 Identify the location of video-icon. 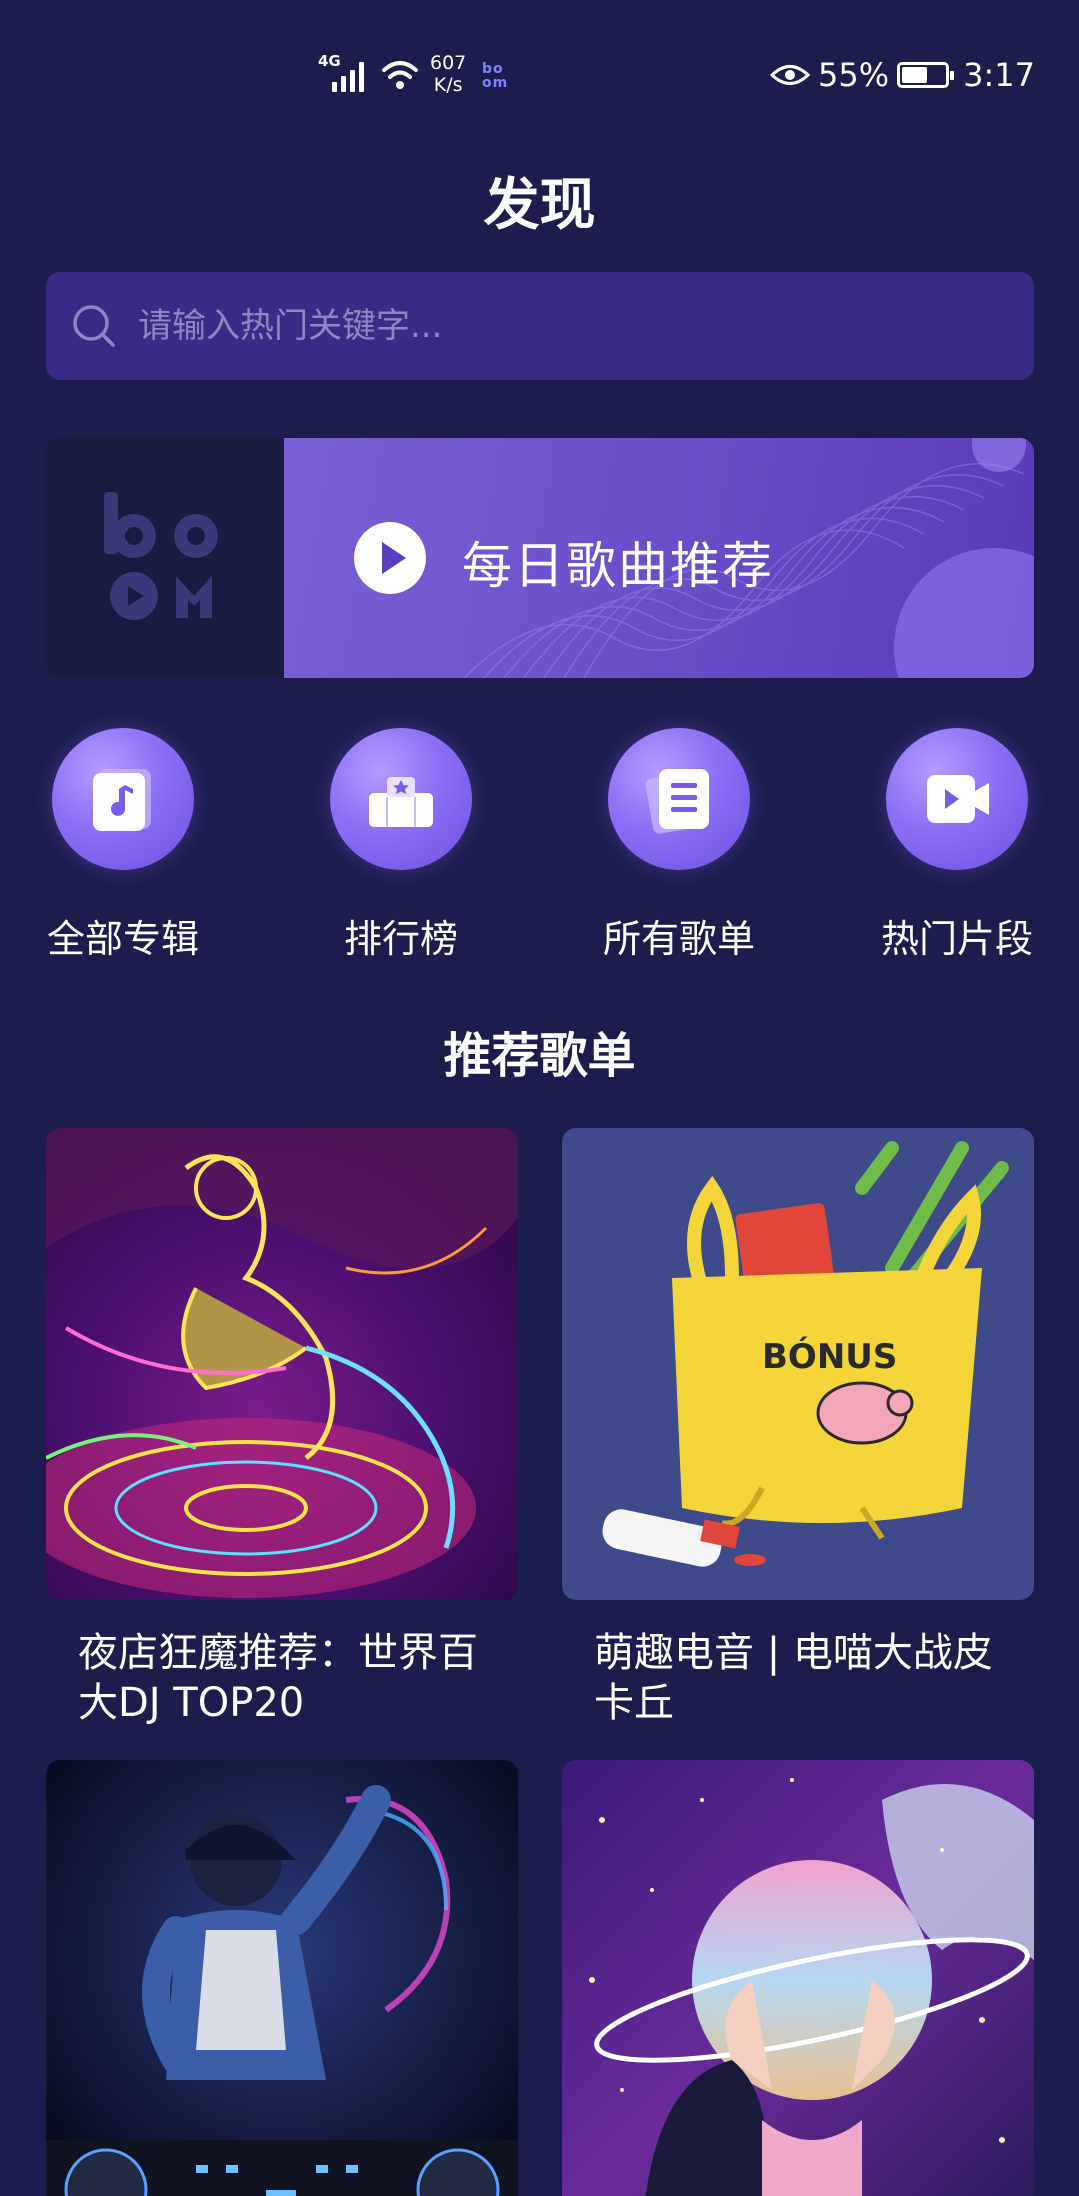
(958, 799).